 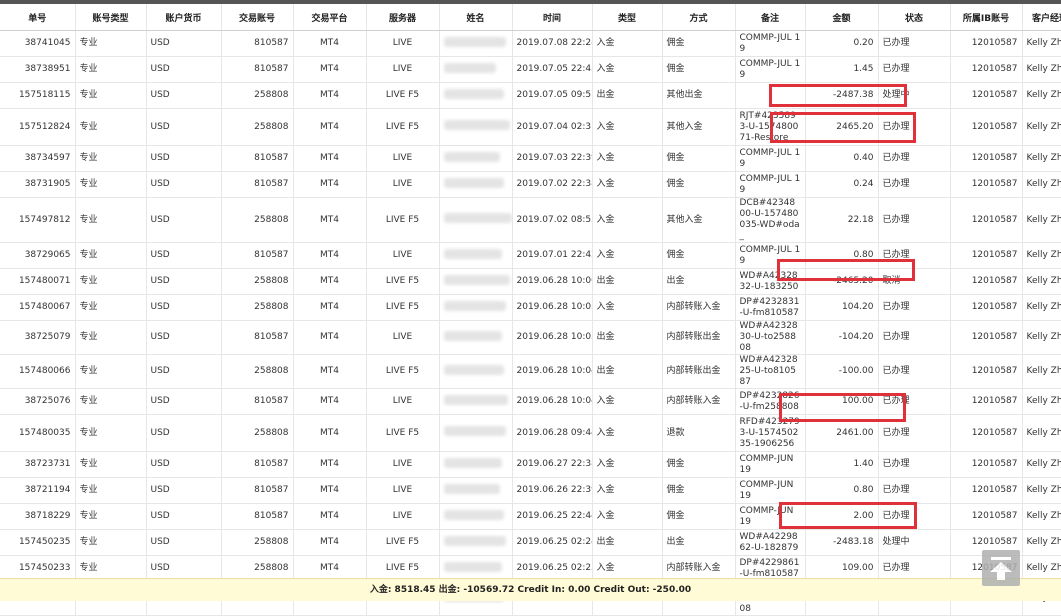 What do you see at coordinates (257, 17) in the screenshot?
I see `column-header: 交易账号` at bounding box center [257, 17].